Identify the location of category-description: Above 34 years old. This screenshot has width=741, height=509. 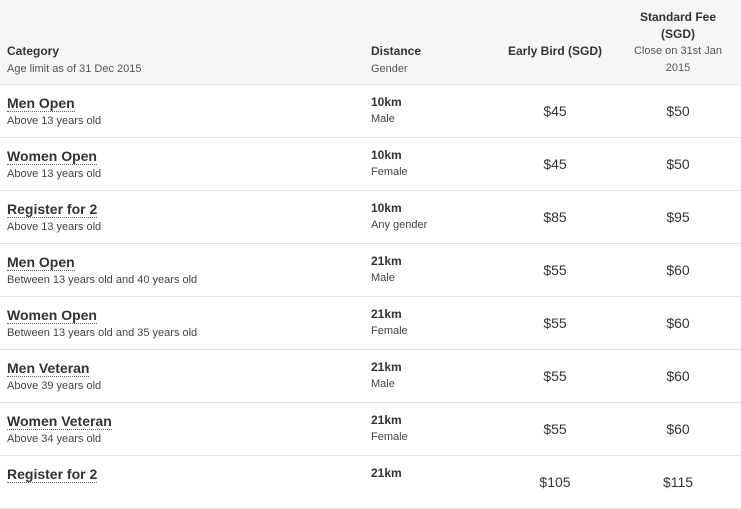
(54, 439).